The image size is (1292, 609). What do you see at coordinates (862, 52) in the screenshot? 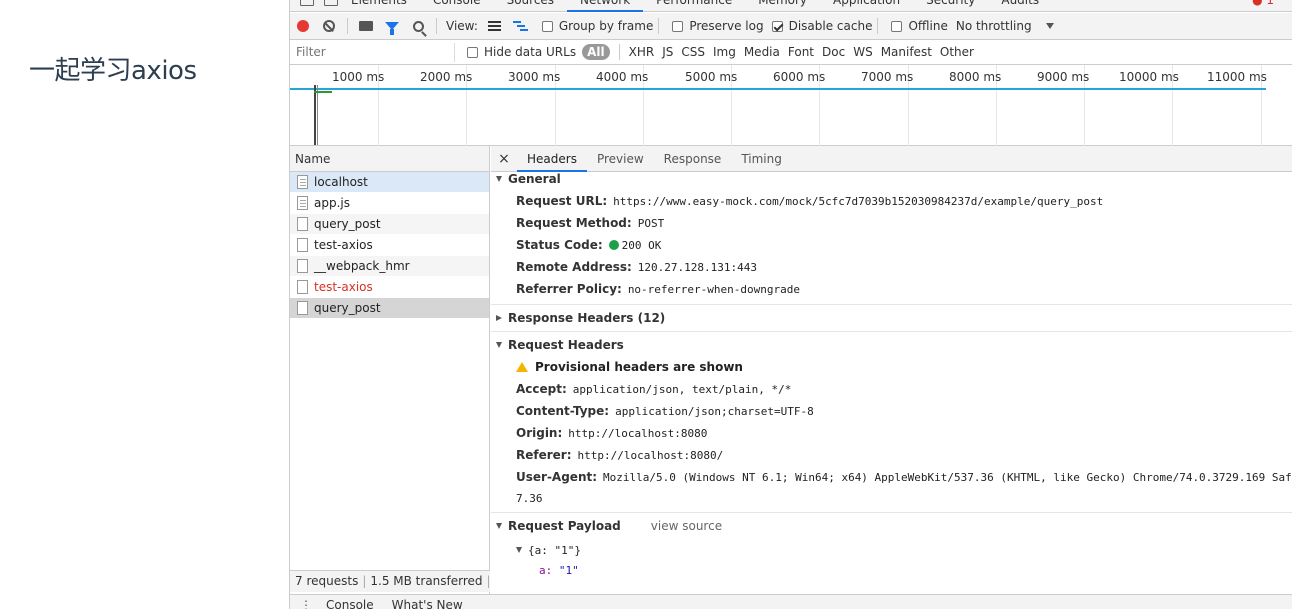
I see `filter-type-ws: WS` at bounding box center [862, 52].